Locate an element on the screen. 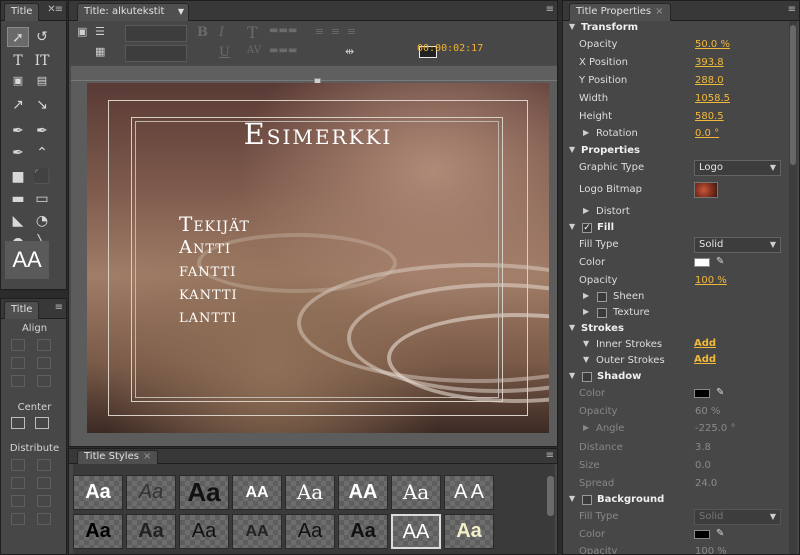 The height and width of the screenshot is (555, 800). distribute-bottom-icon is located at coordinates (44, 501).